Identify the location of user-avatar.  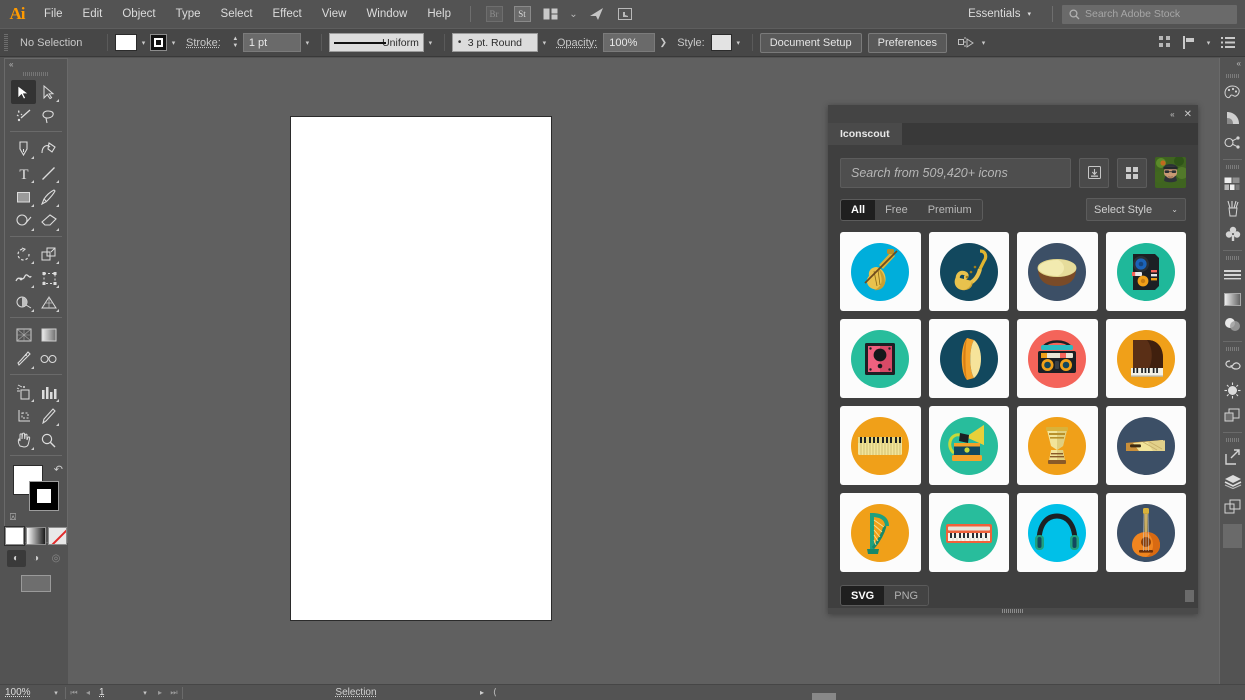
(1170, 172).